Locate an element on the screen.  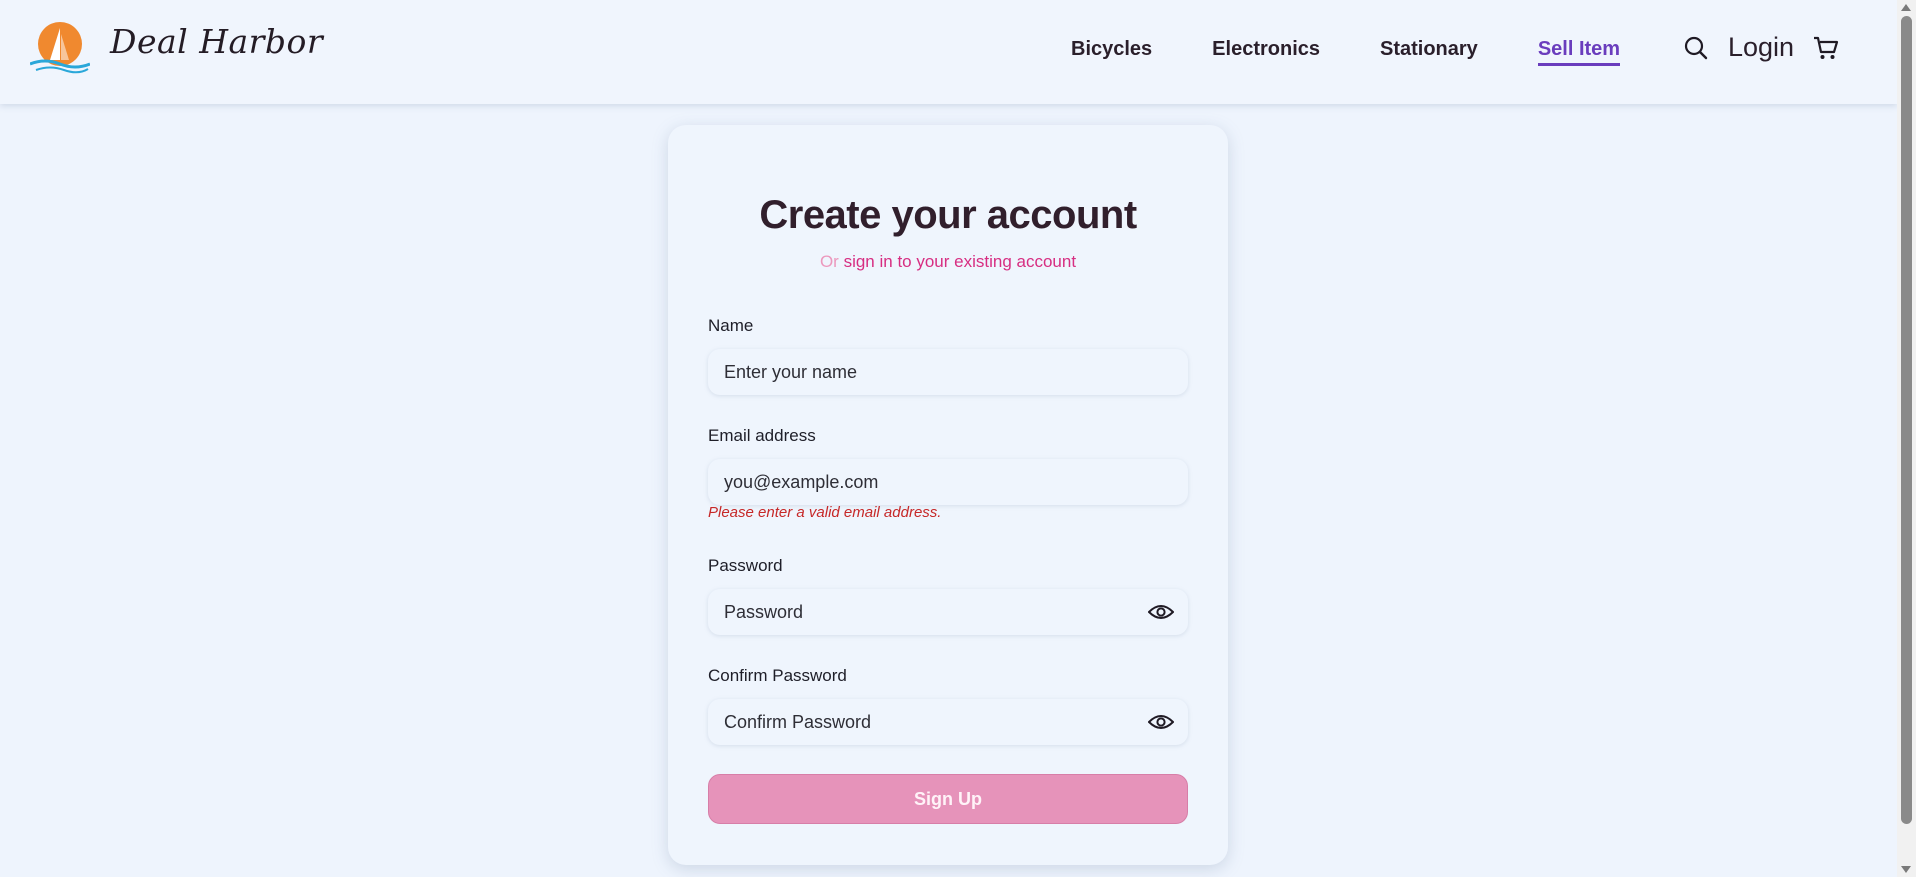
show-confirm-password-eye-icon is located at coordinates (1161, 722).